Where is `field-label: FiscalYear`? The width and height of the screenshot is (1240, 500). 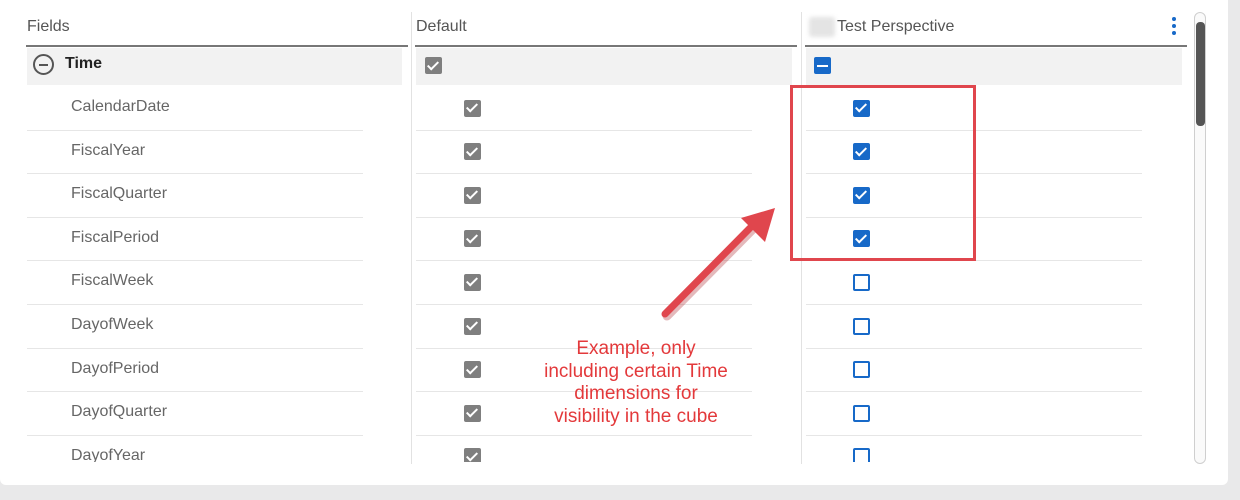 field-label: FiscalYear is located at coordinates (108, 150).